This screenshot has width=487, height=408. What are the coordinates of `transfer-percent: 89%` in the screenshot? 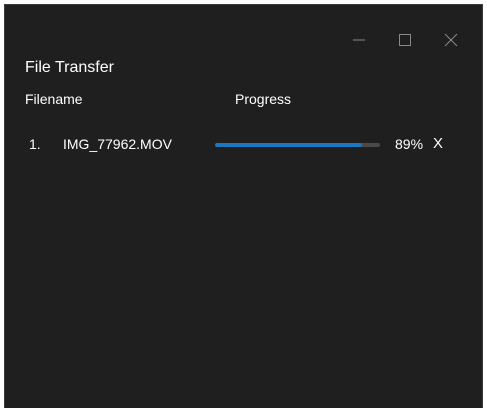 It's located at (409, 144).